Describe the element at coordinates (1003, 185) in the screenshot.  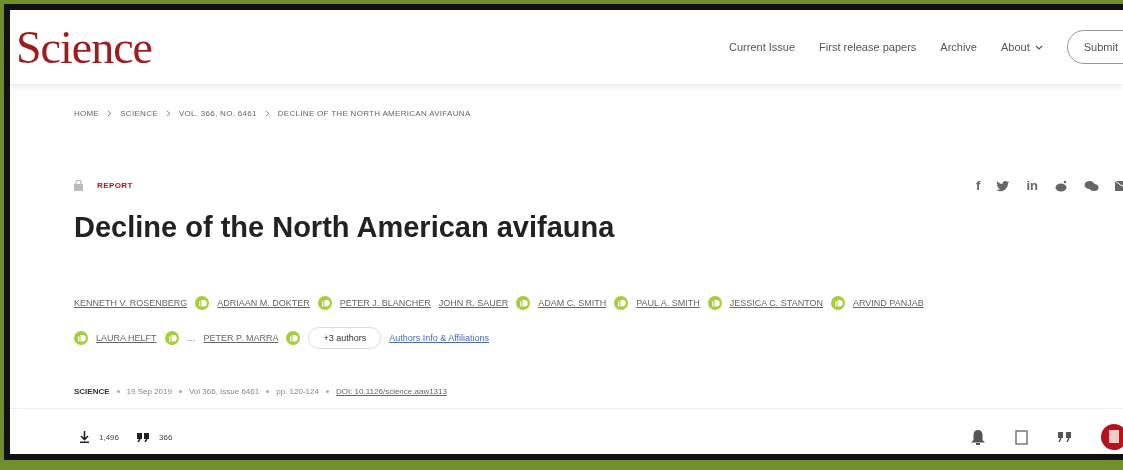
I see `bird-icon` at that location.